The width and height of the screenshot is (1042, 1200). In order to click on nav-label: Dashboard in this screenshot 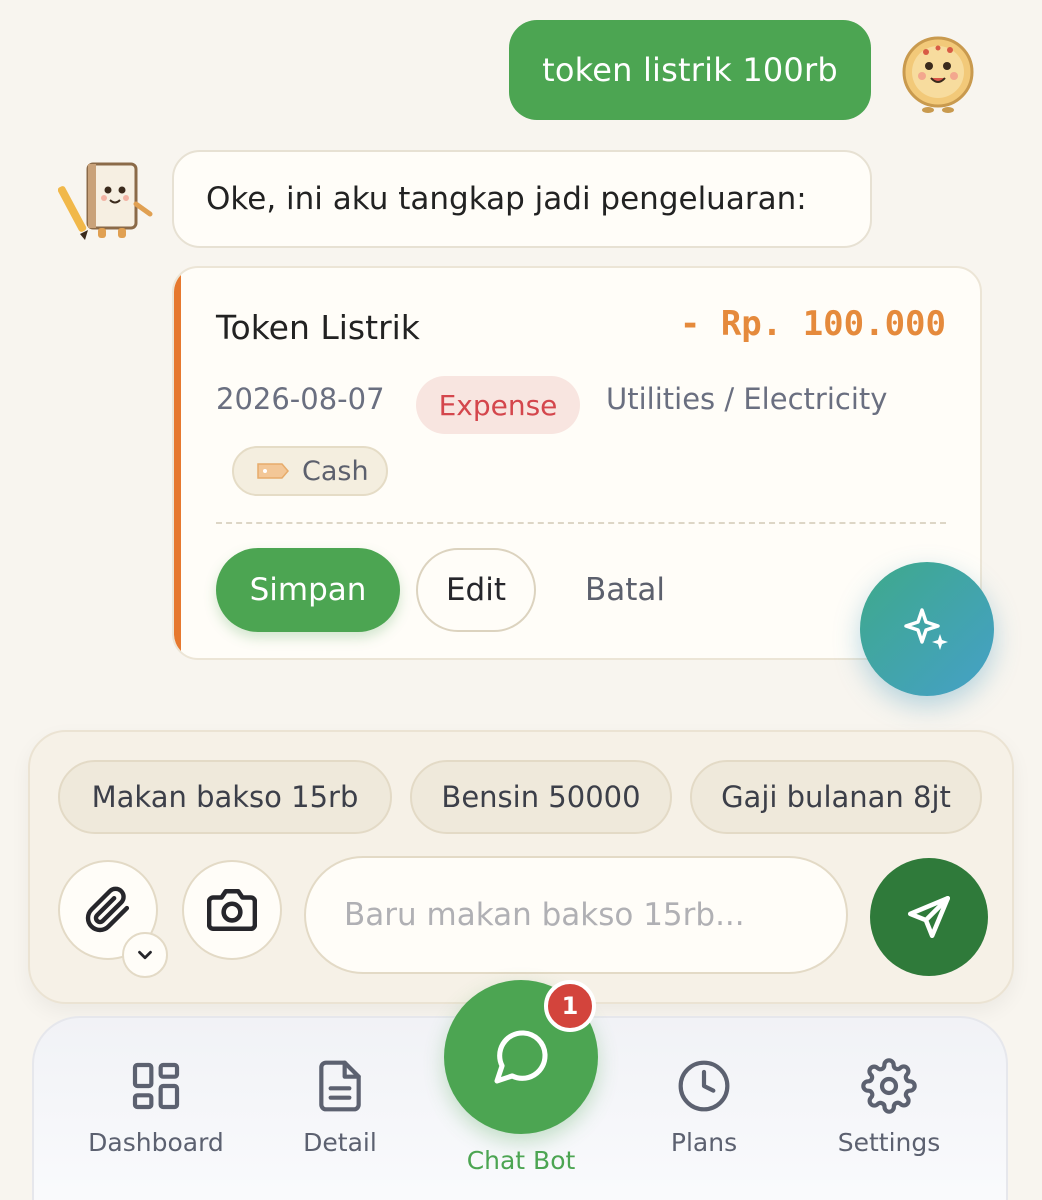, I will do `click(156, 1142)`.